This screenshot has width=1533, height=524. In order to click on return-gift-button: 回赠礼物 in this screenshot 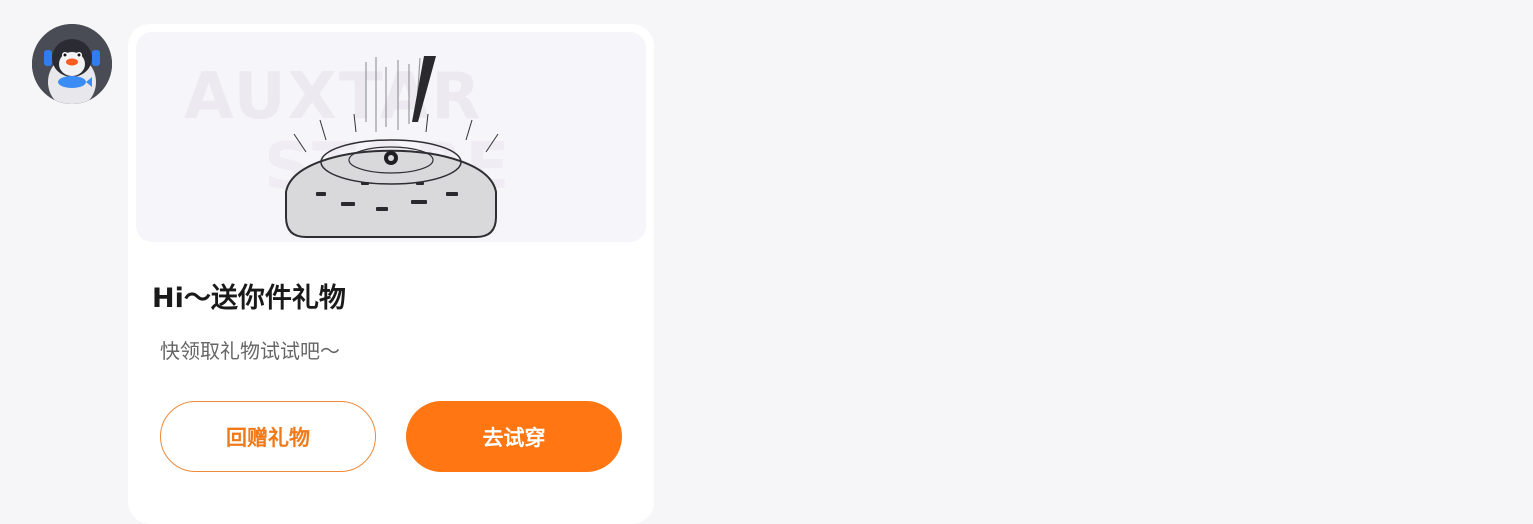, I will do `click(268, 436)`.